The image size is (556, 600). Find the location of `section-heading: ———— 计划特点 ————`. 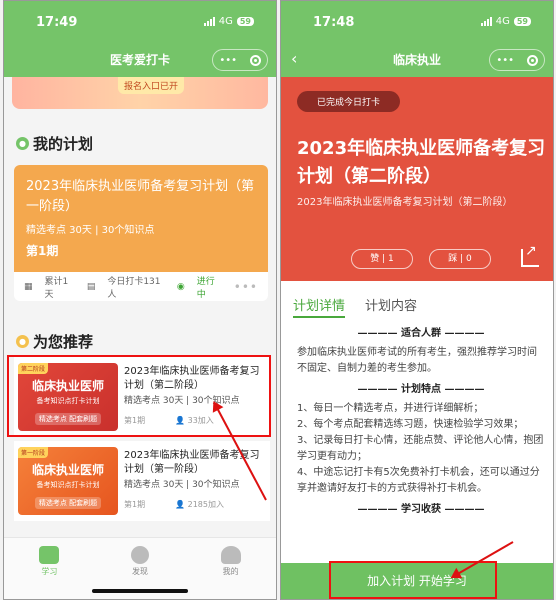

section-heading: ———— 计划特点 ———— is located at coordinates (421, 389).